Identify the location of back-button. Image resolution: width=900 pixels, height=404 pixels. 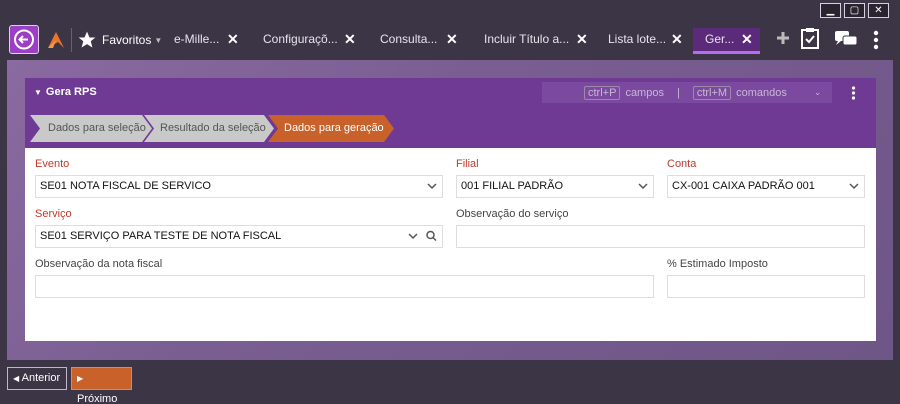
(24, 39).